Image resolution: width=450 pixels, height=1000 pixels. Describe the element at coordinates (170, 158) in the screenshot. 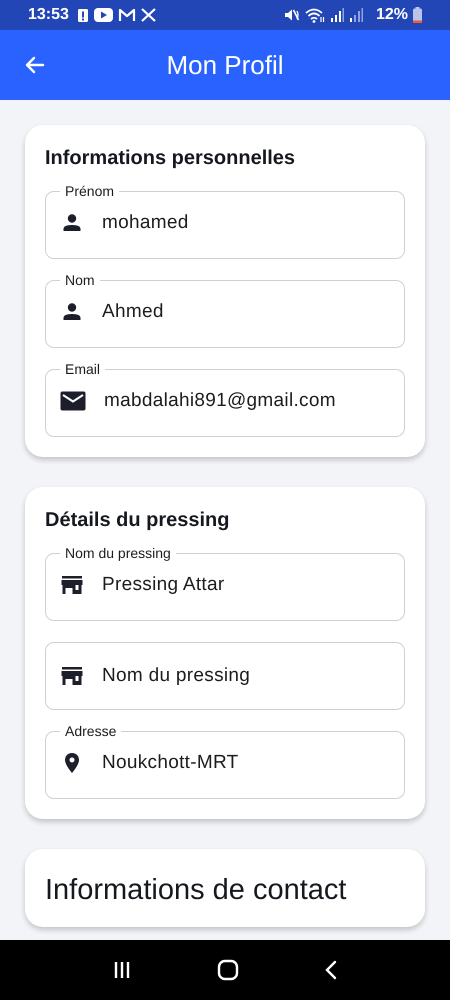

I see `section-title: Informations personnelles` at that location.